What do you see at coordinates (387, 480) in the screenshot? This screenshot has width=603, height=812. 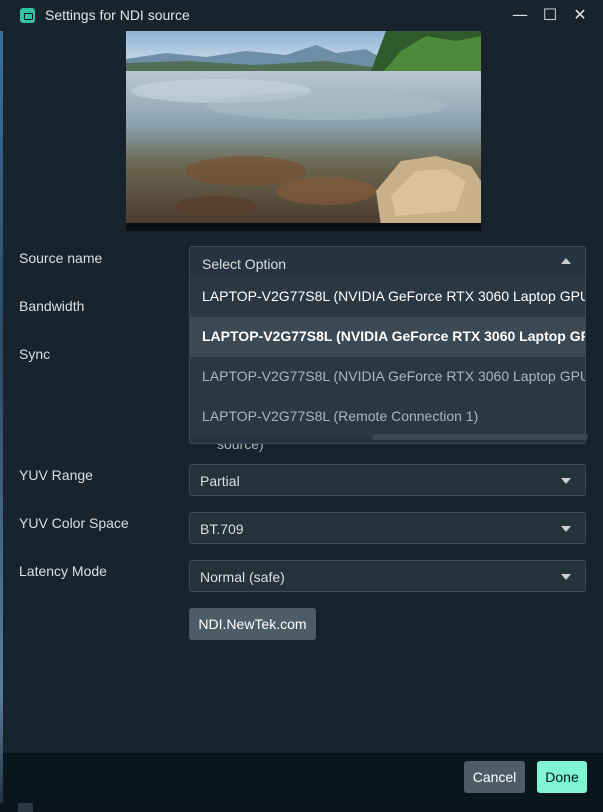 I see `yuv-range-select: Partial` at bounding box center [387, 480].